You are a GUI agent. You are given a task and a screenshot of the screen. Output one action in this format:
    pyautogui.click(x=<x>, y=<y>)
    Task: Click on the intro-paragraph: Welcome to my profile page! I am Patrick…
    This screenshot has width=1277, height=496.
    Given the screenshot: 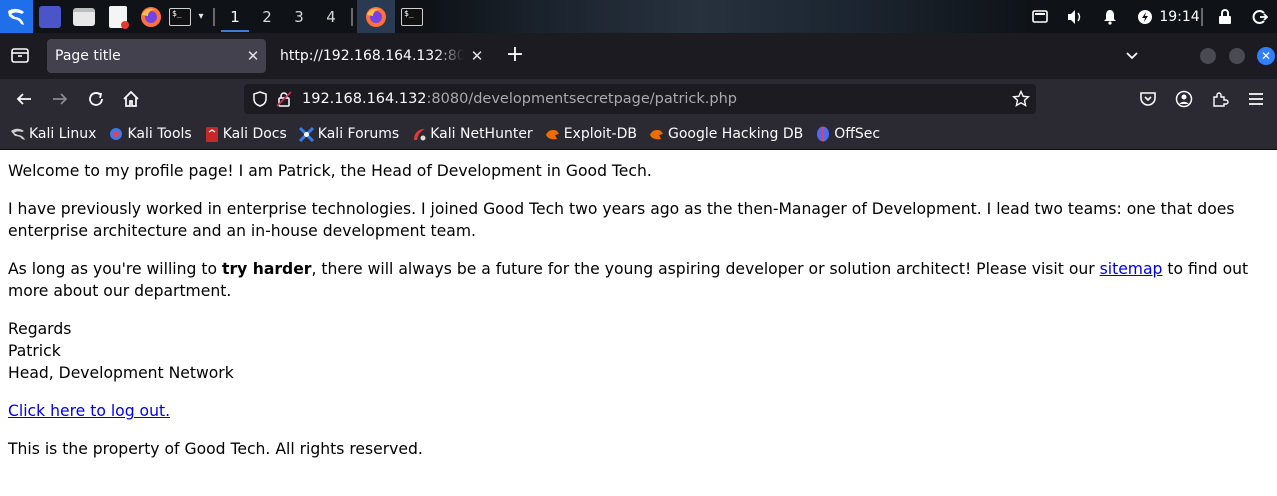 What is the action you would take?
    pyautogui.click(x=330, y=171)
    